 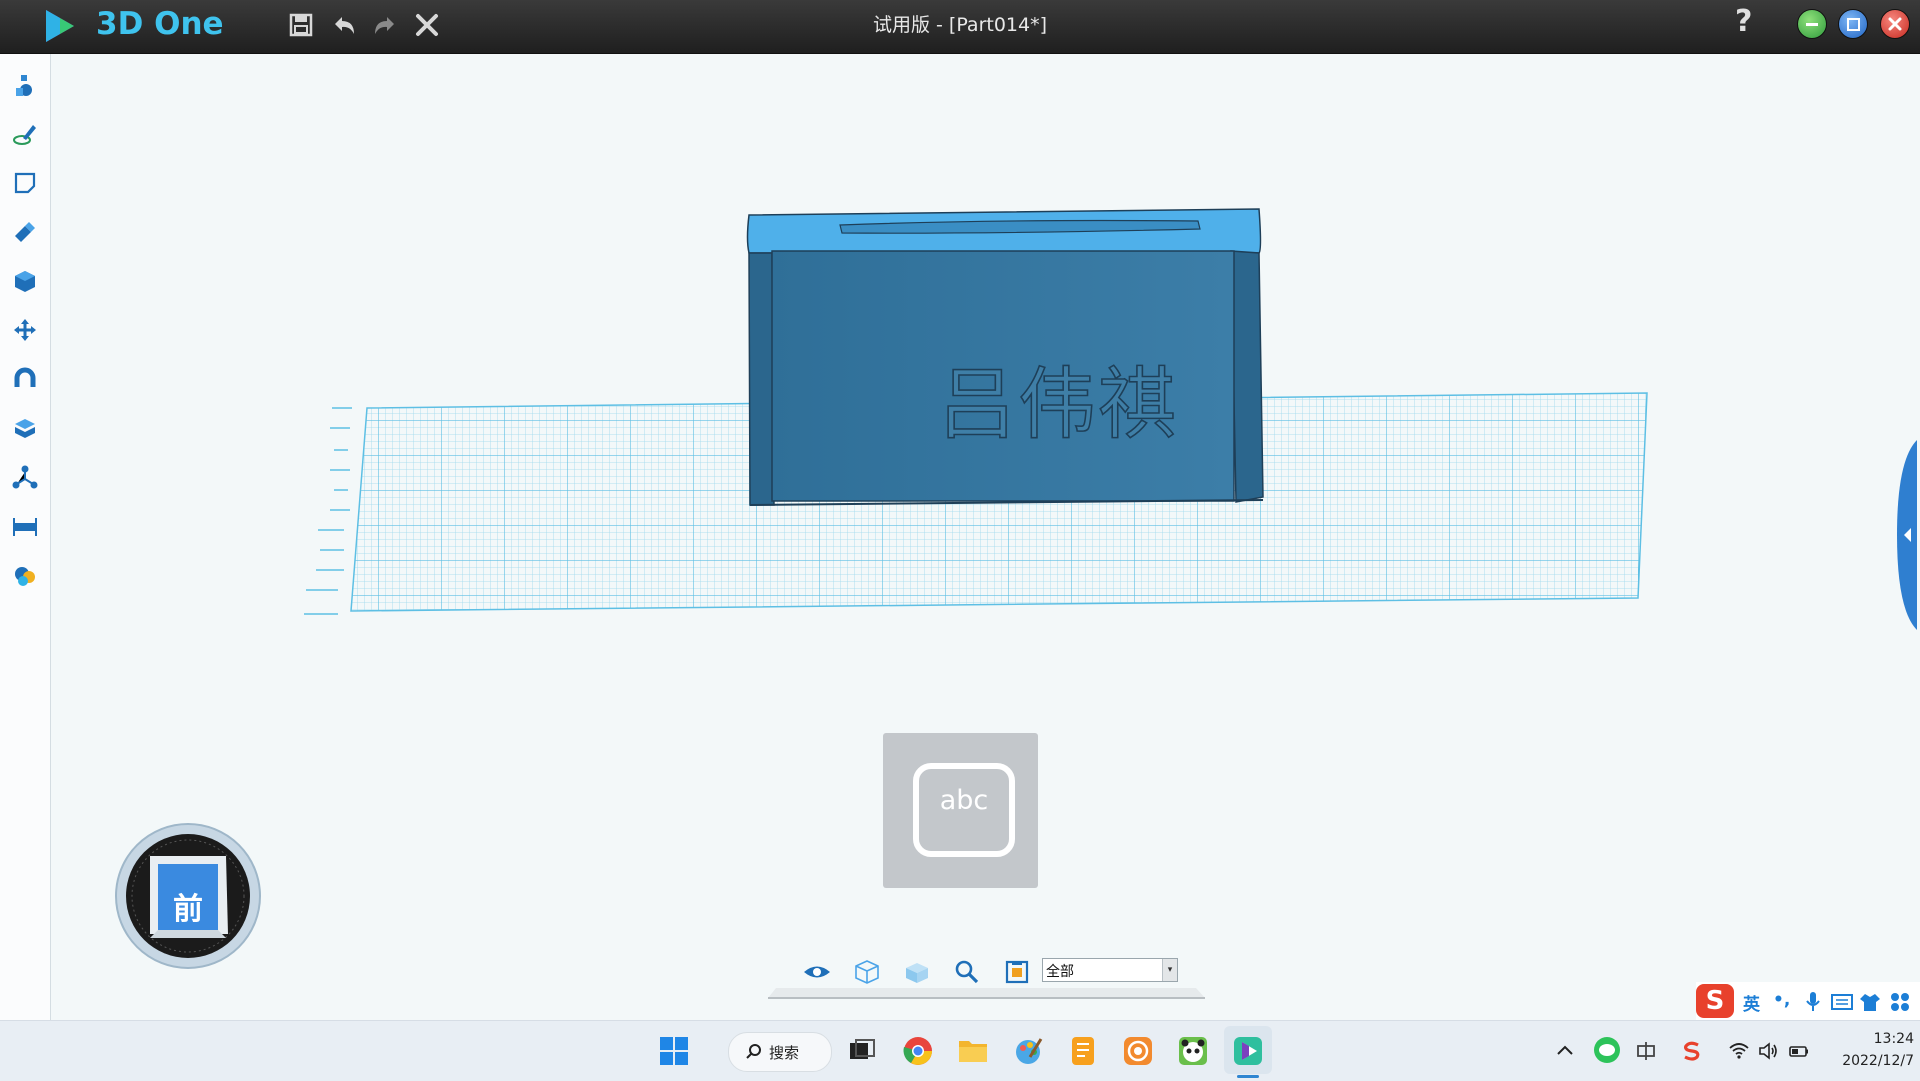 I want to click on engraved-text: 吕伟祺, so click(x=1057, y=405).